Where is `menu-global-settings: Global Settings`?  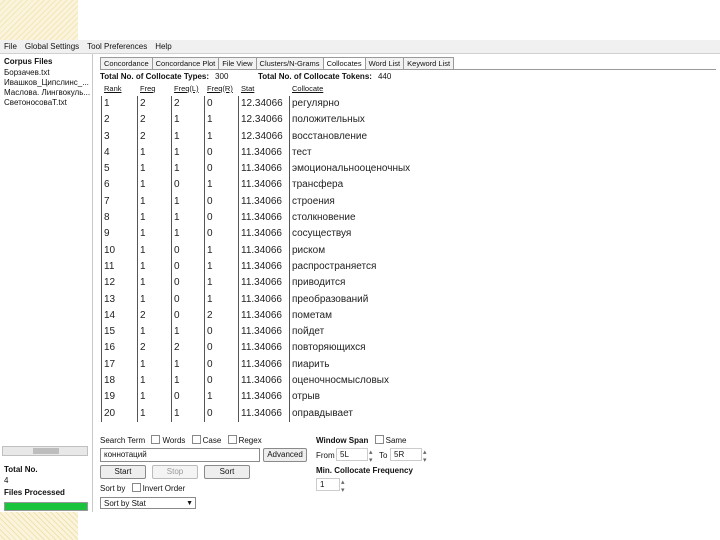 menu-global-settings: Global Settings is located at coordinates (52, 46).